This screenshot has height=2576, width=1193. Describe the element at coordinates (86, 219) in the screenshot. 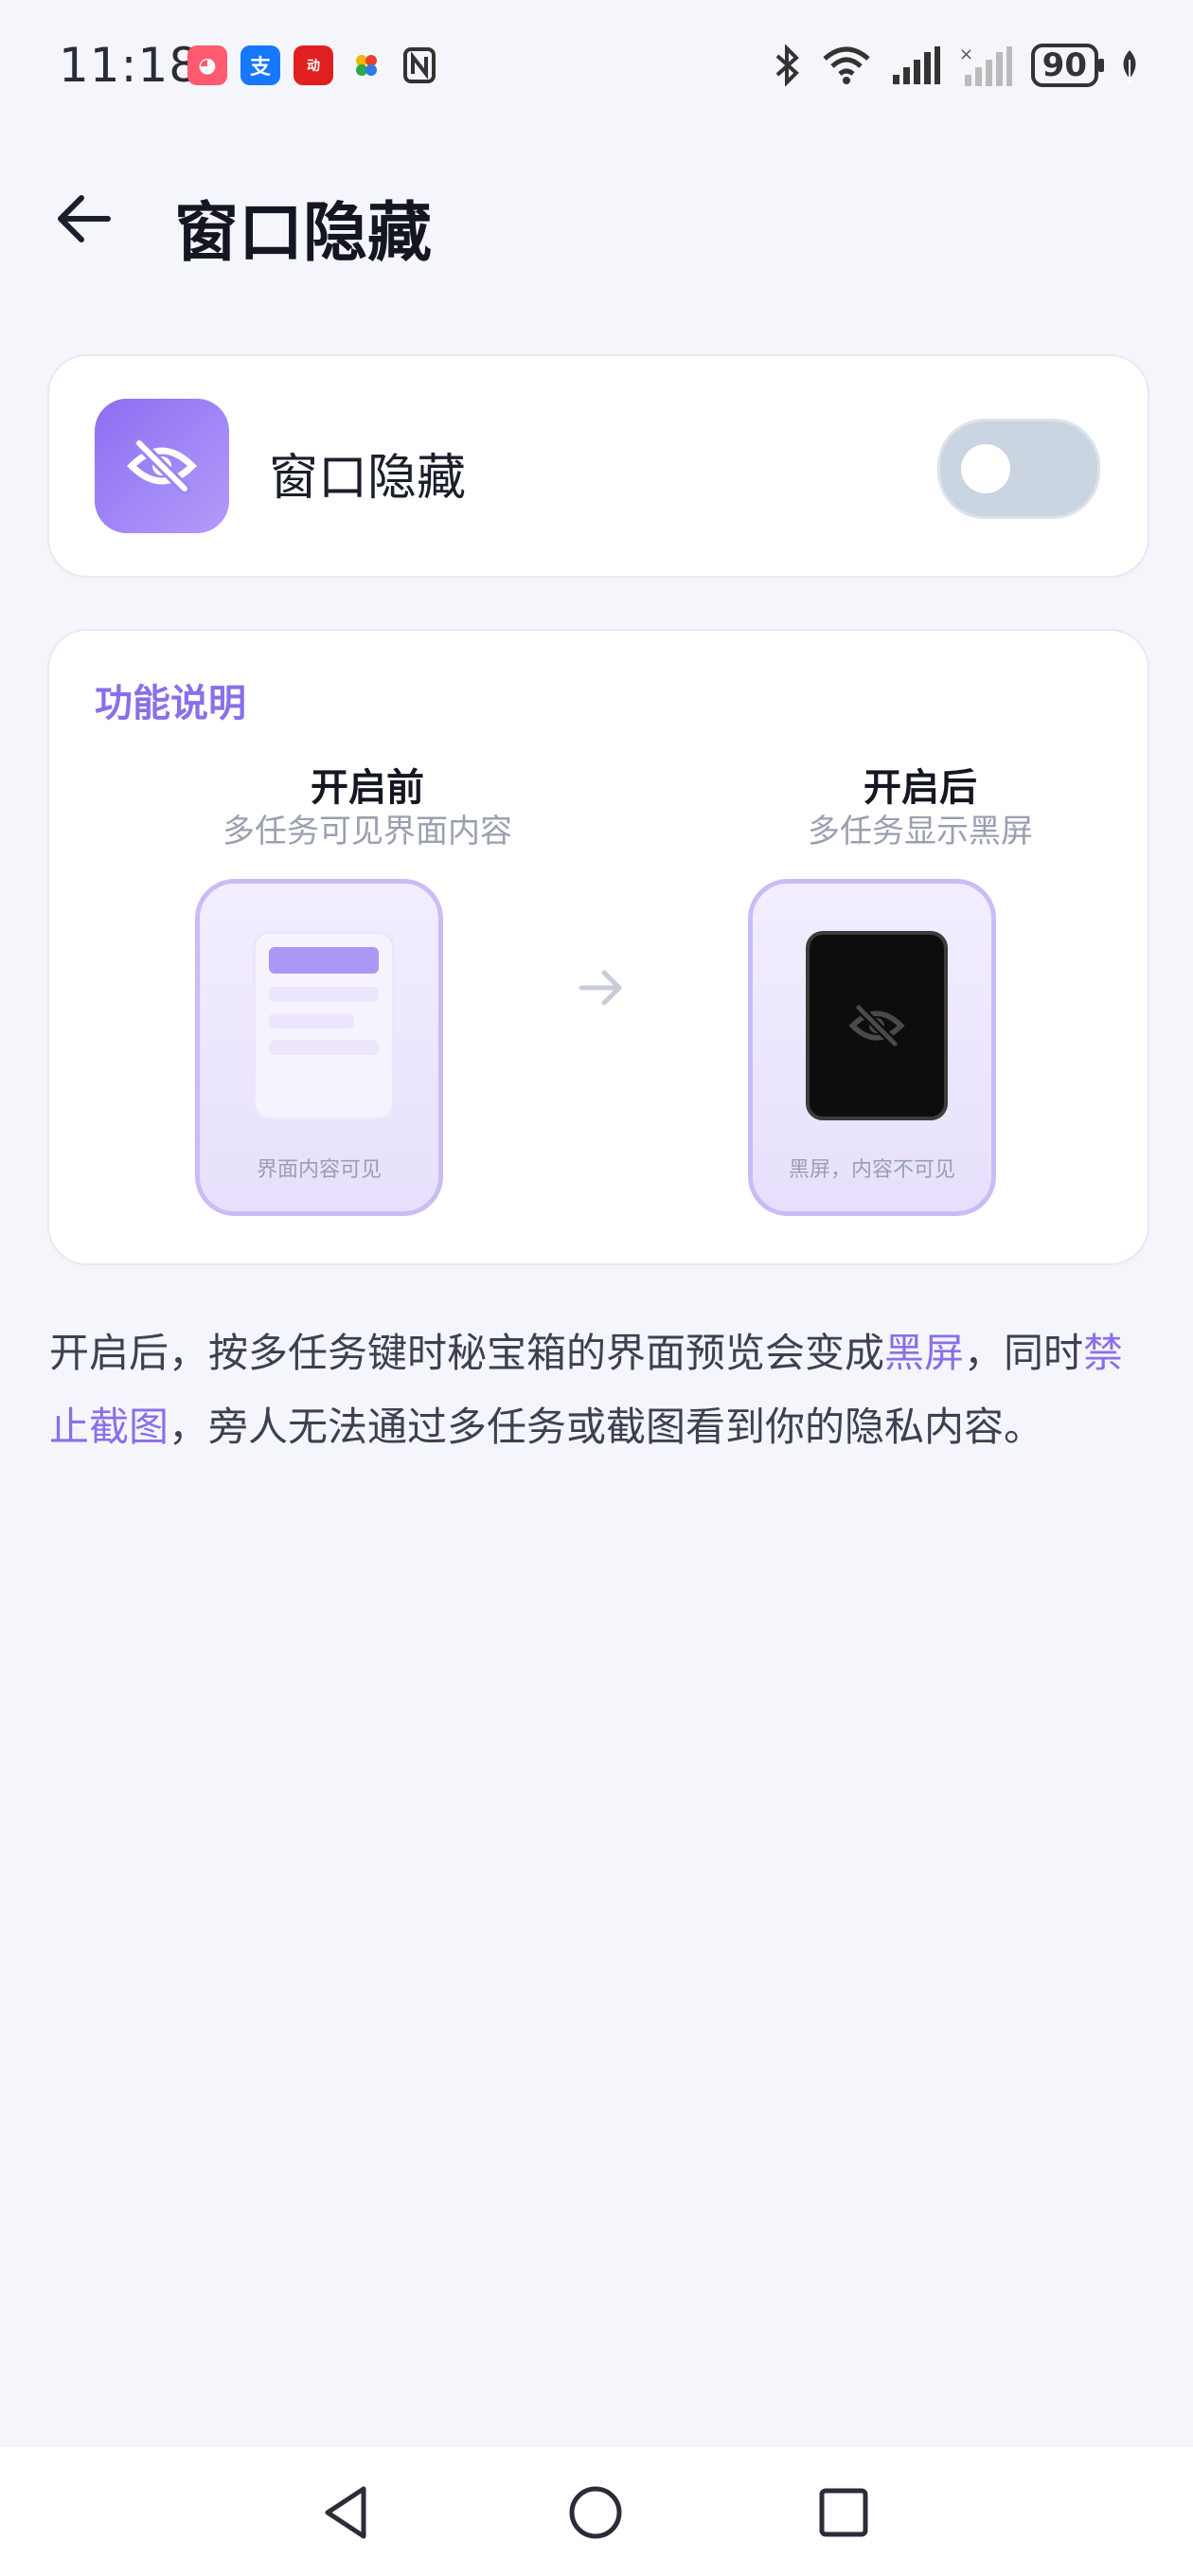

I see `back-arrow-icon` at that location.